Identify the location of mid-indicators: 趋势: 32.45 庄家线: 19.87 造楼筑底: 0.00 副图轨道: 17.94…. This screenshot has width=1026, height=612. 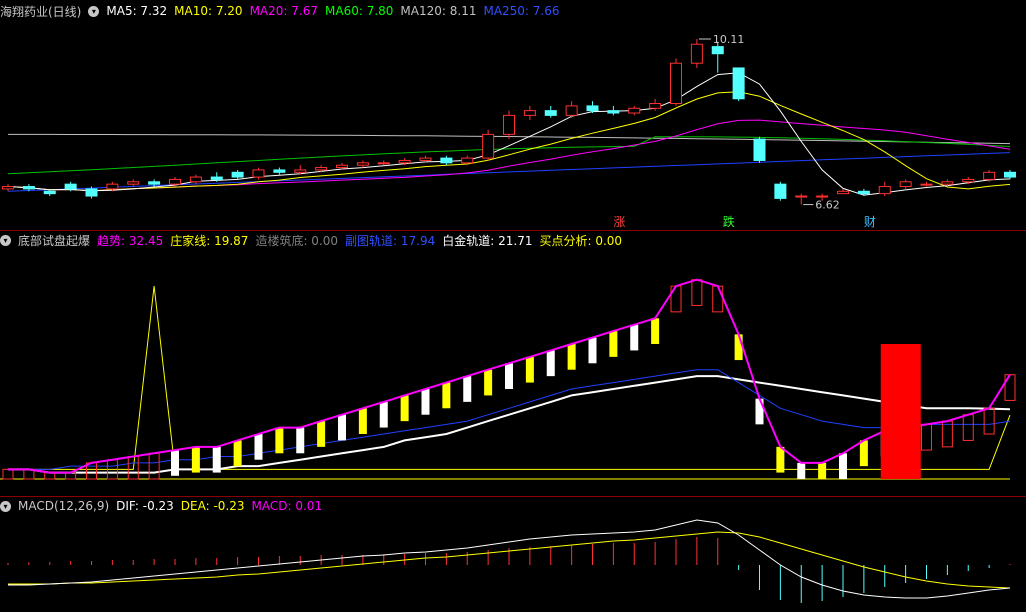
(363, 240).